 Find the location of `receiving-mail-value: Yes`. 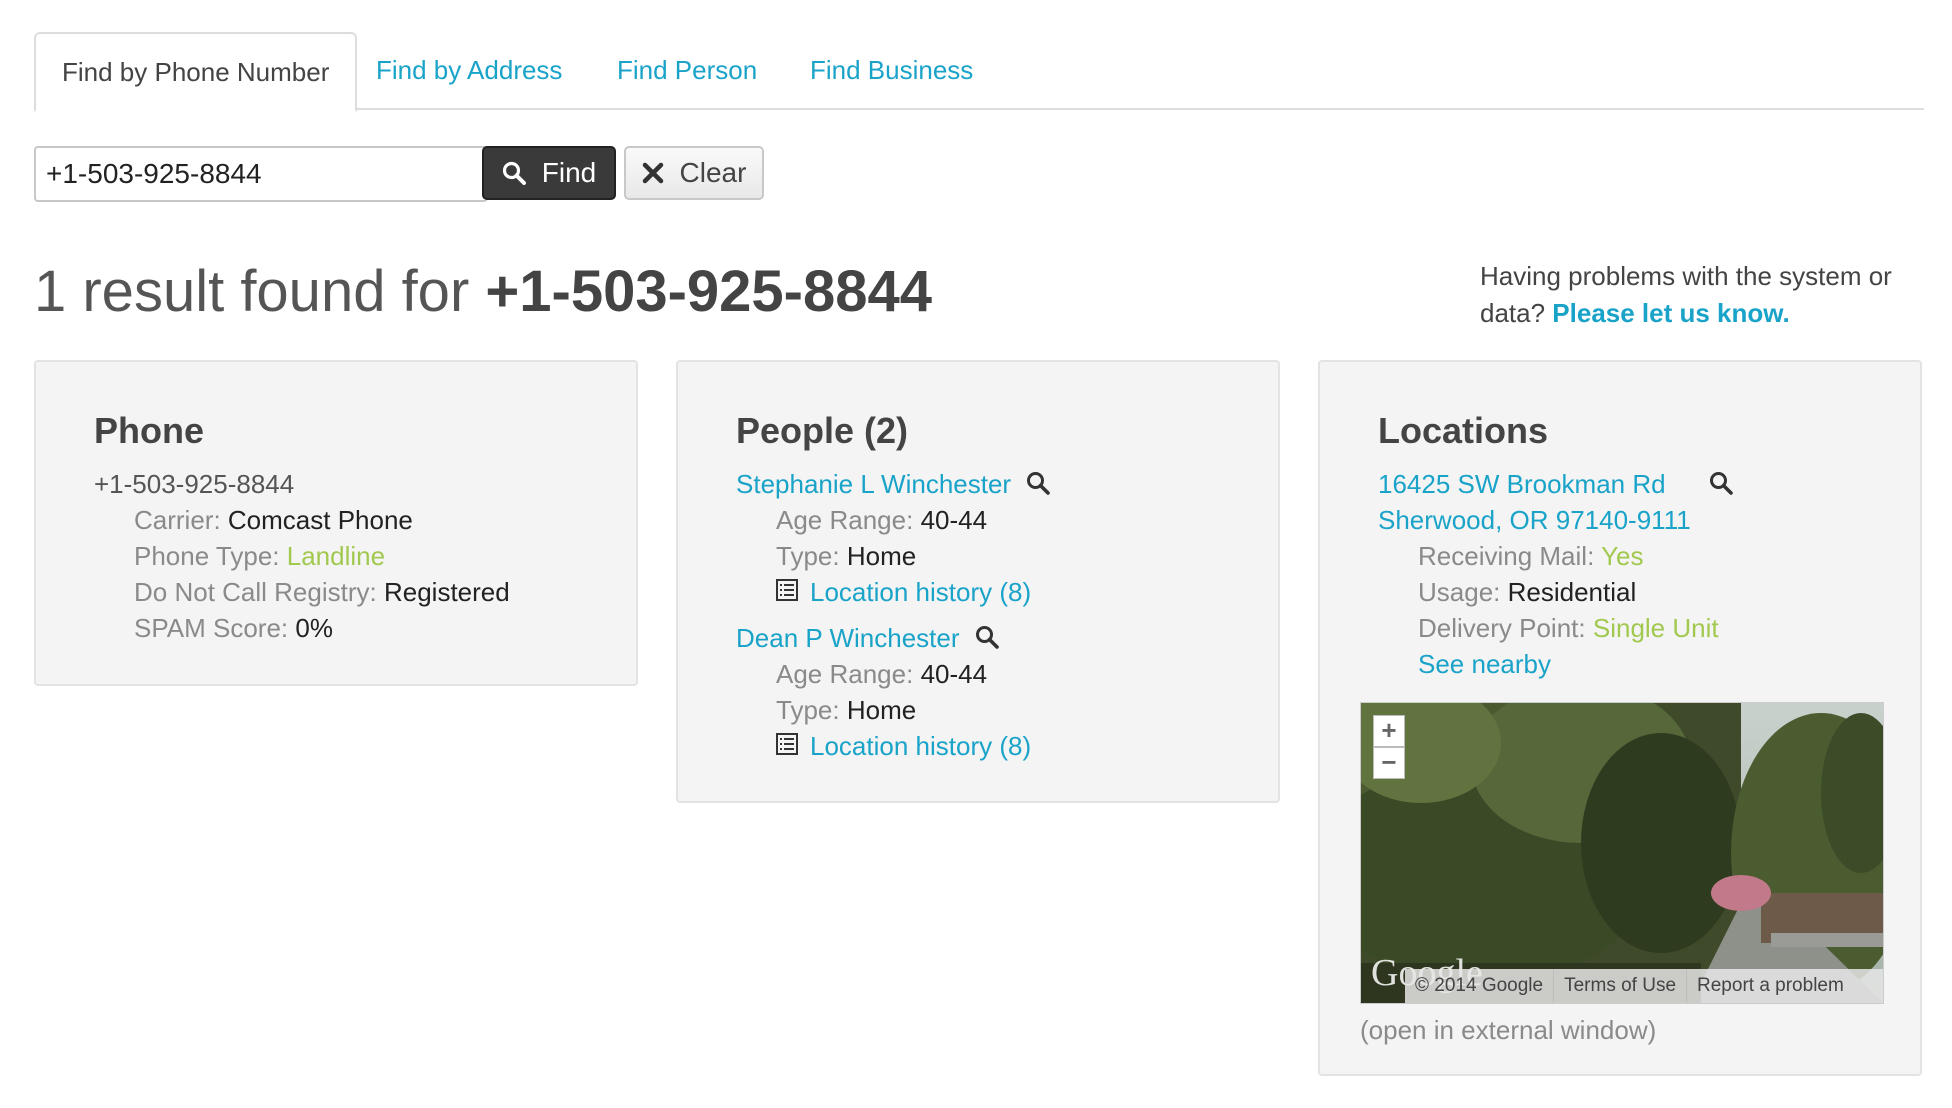

receiving-mail-value: Yes is located at coordinates (1622, 556).